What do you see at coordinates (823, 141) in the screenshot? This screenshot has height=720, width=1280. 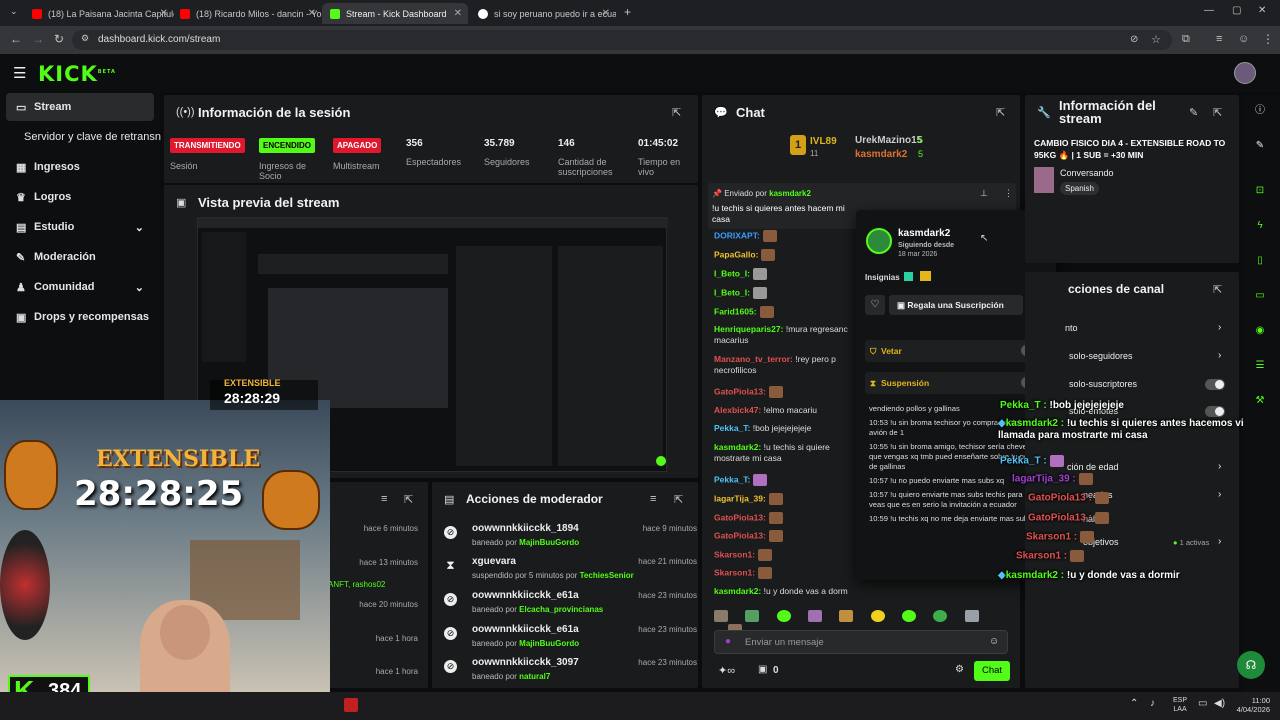 I see `gifter-name: IVL89` at bounding box center [823, 141].